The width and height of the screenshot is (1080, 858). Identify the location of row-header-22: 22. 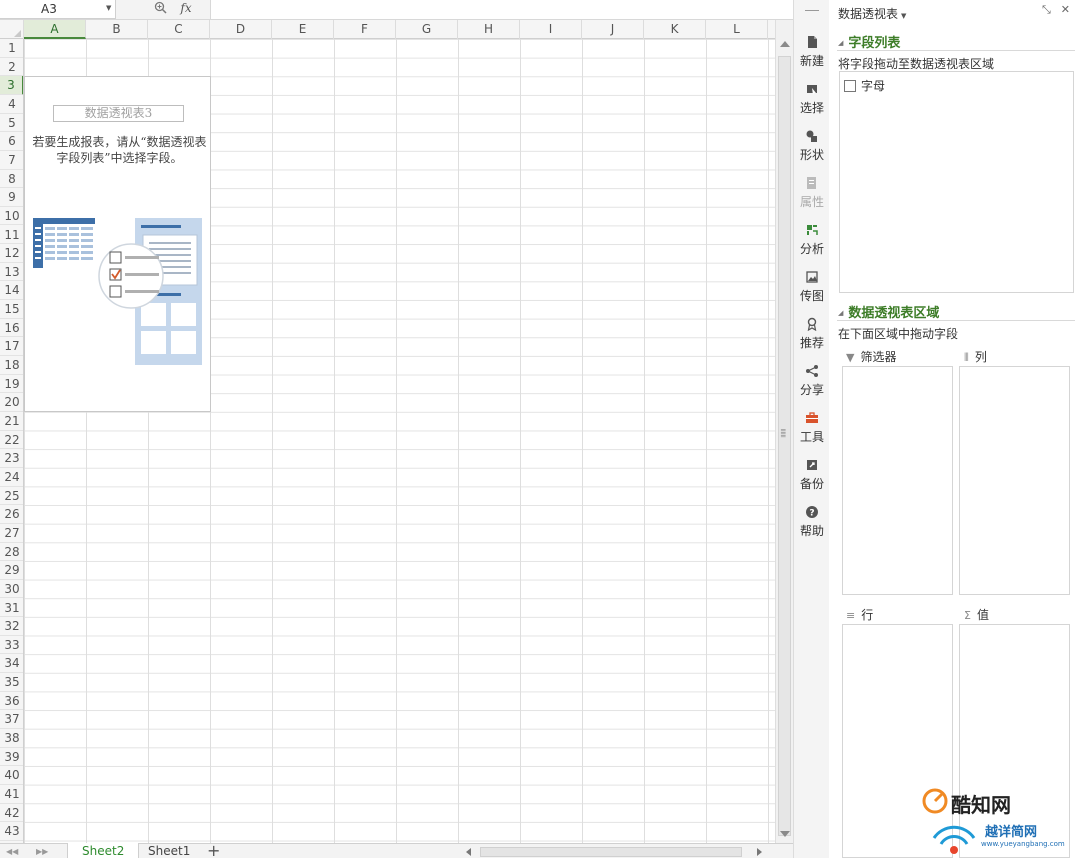
(11, 440).